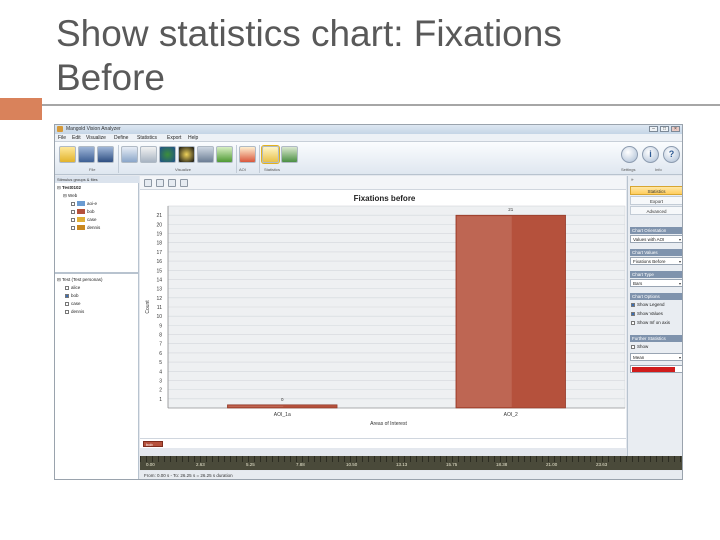 Image resolution: width=720 pixels, height=540 pixels. What do you see at coordinates (118, 159) in the screenshot?
I see `ribbon-separator` at bounding box center [118, 159].